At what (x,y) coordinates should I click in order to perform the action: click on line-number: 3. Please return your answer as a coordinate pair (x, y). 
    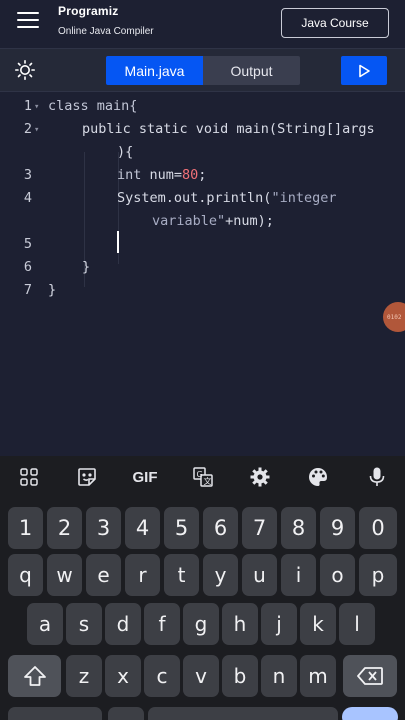
    Looking at the image, I should click on (27, 175).